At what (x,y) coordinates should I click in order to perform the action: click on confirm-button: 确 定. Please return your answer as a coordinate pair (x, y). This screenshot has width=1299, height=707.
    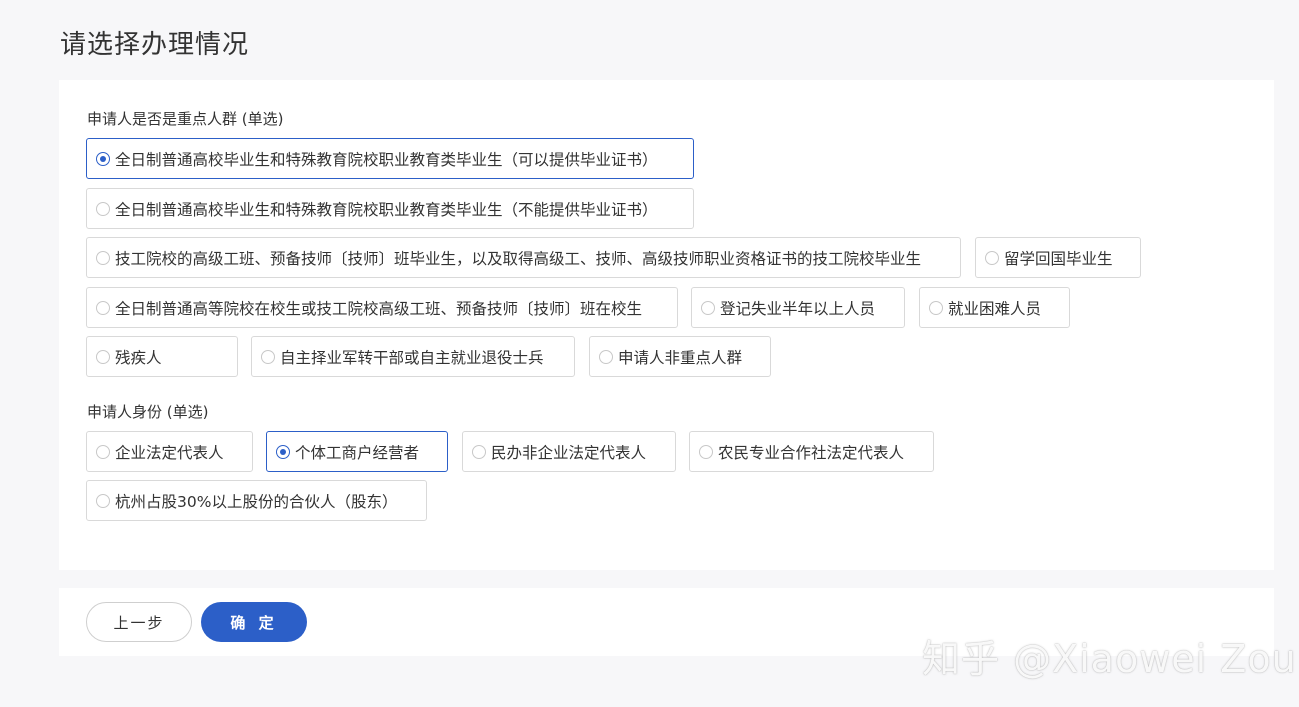
    Looking at the image, I should click on (254, 622).